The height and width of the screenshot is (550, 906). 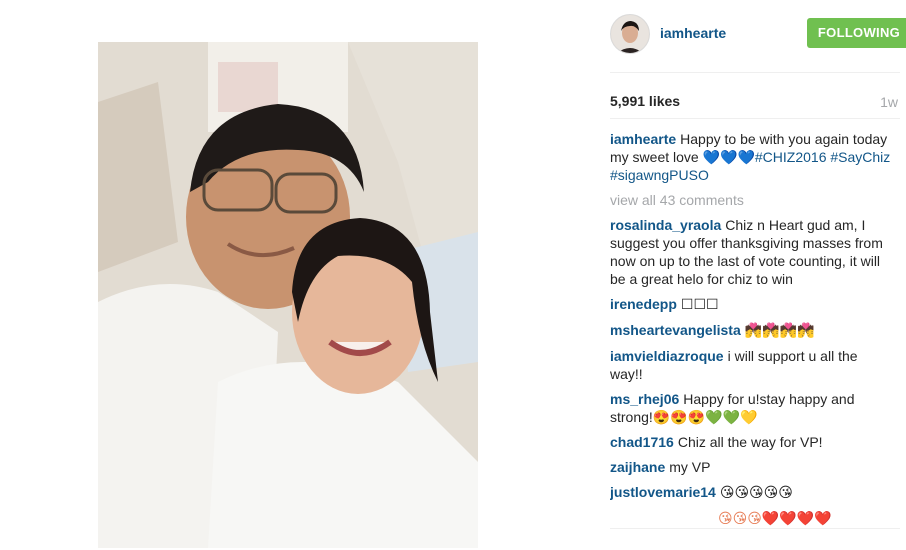 I want to click on caption-username: iamhearte, so click(x=643, y=139).